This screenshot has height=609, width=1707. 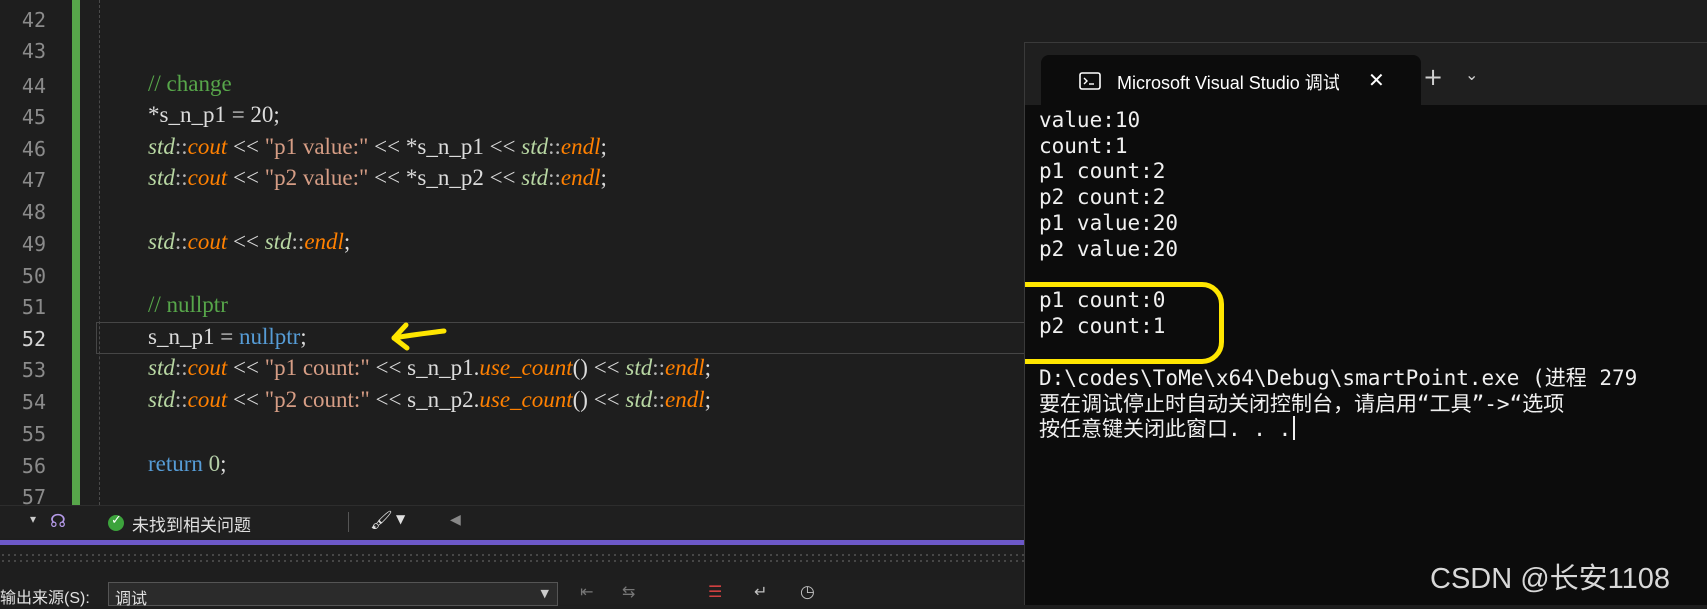 I want to click on console-prompt-text: 按任意键关闭此窗口. . ., so click(x=1165, y=429).